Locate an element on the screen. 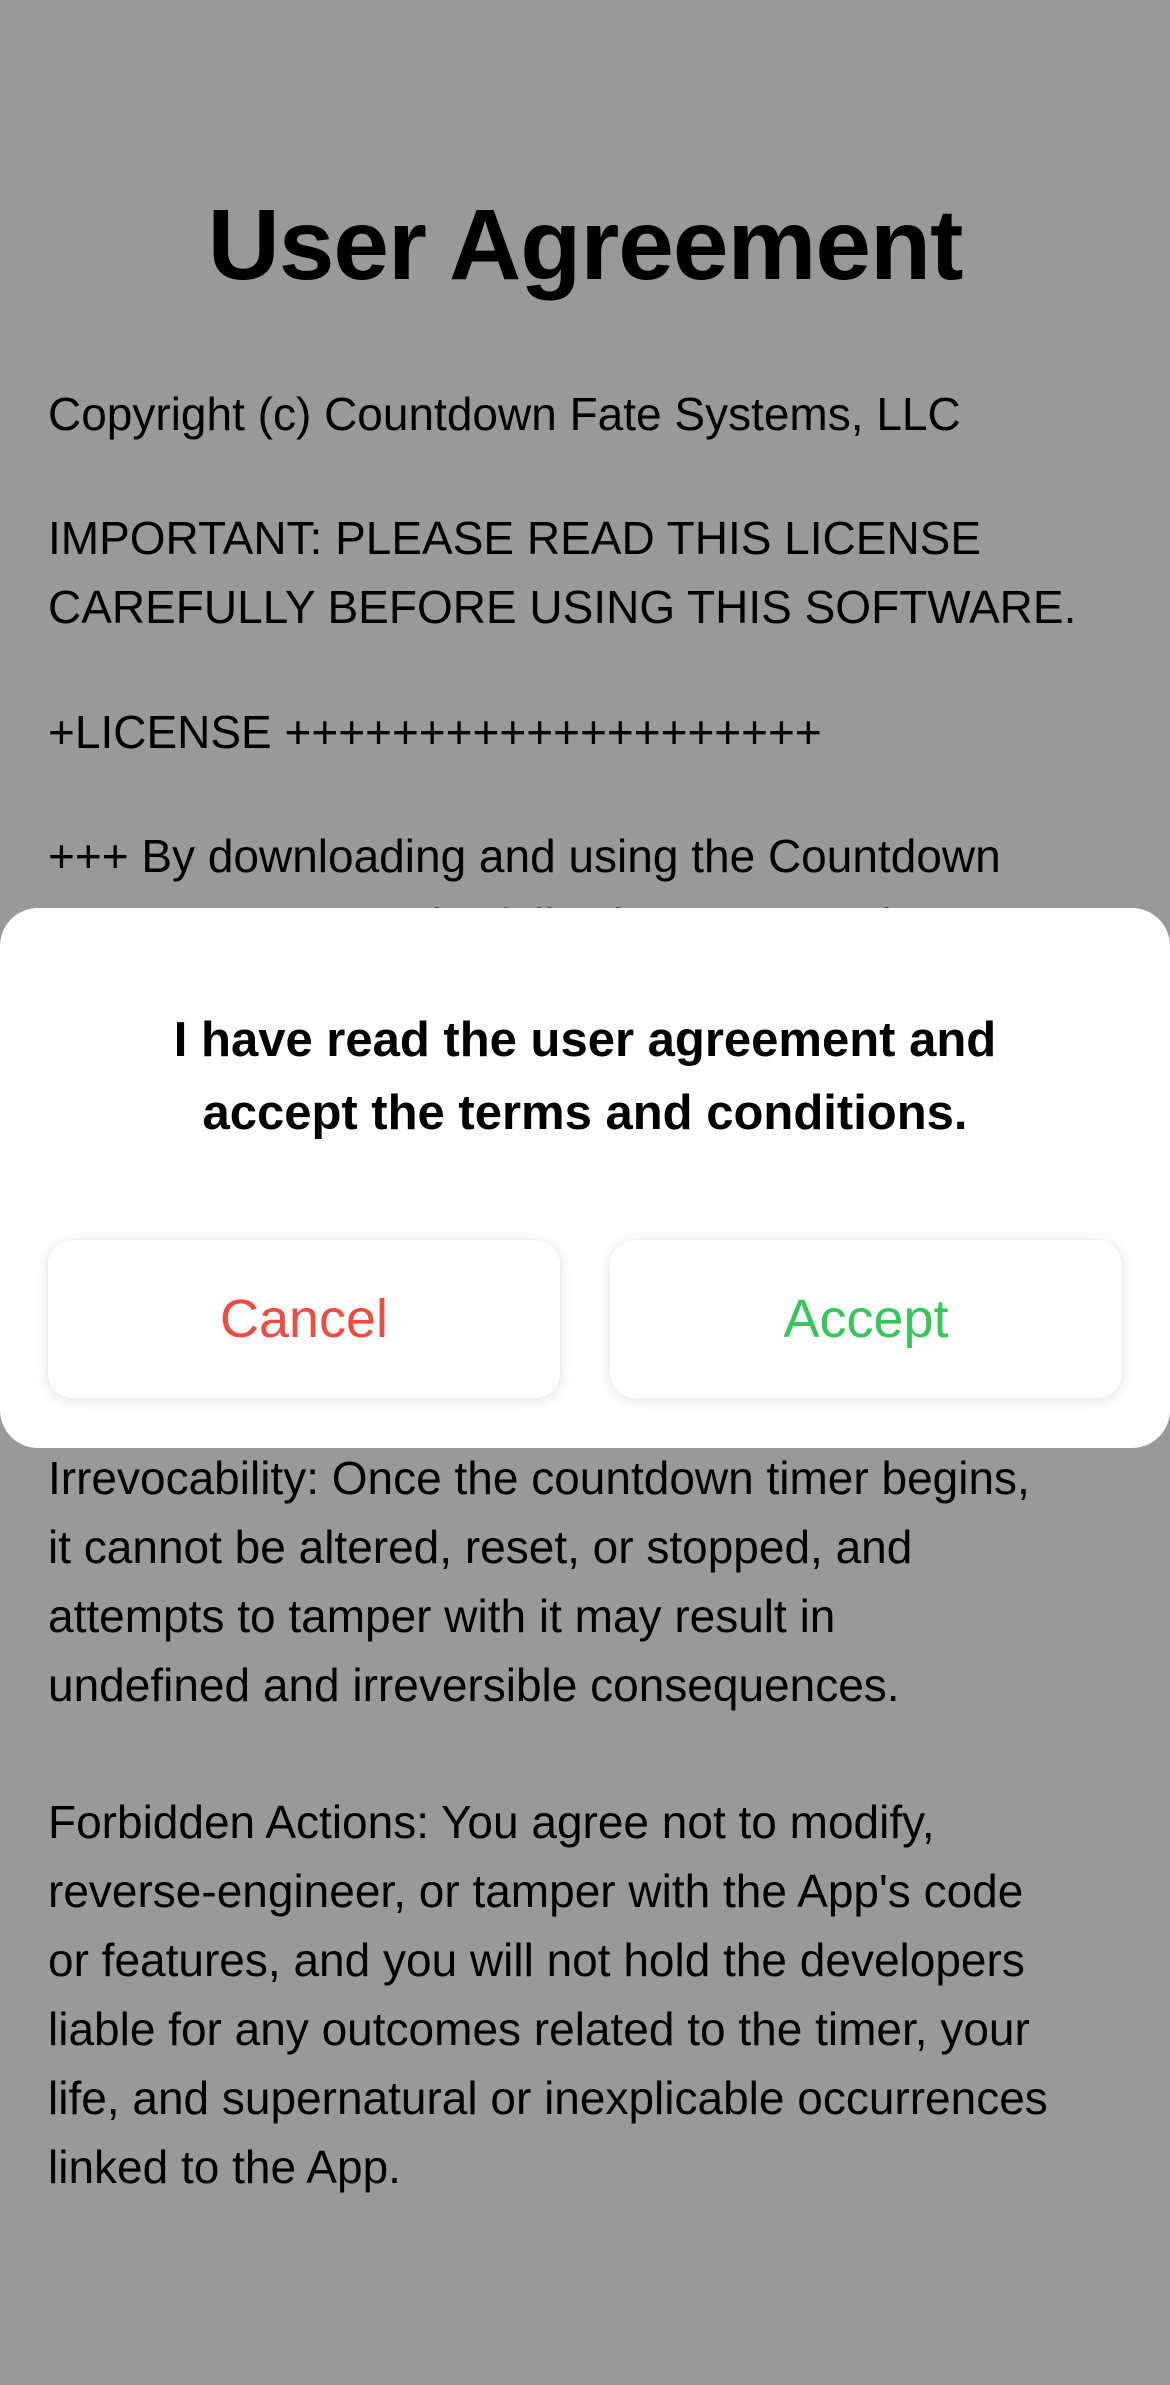 This screenshot has height=2385, width=1170. accept-button: Accept is located at coordinates (866, 1319).